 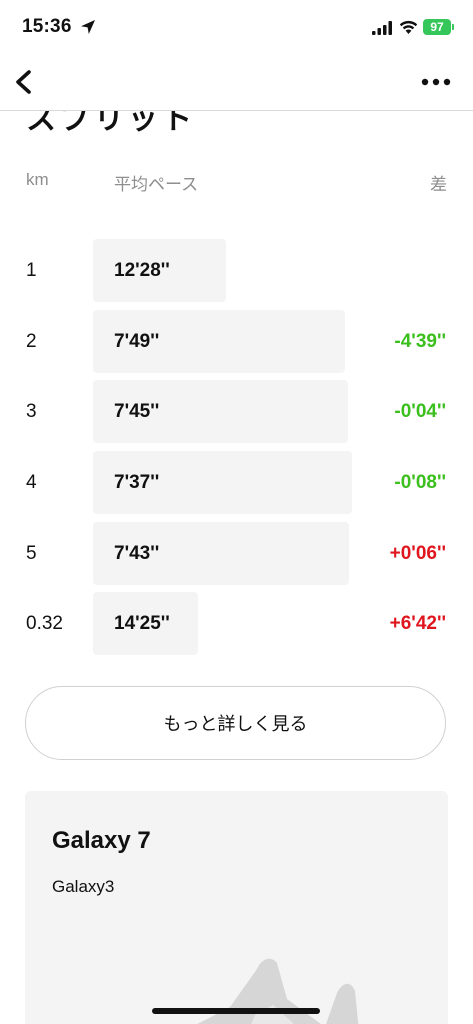 What do you see at coordinates (31, 411) in the screenshot?
I see `split-km: 3` at bounding box center [31, 411].